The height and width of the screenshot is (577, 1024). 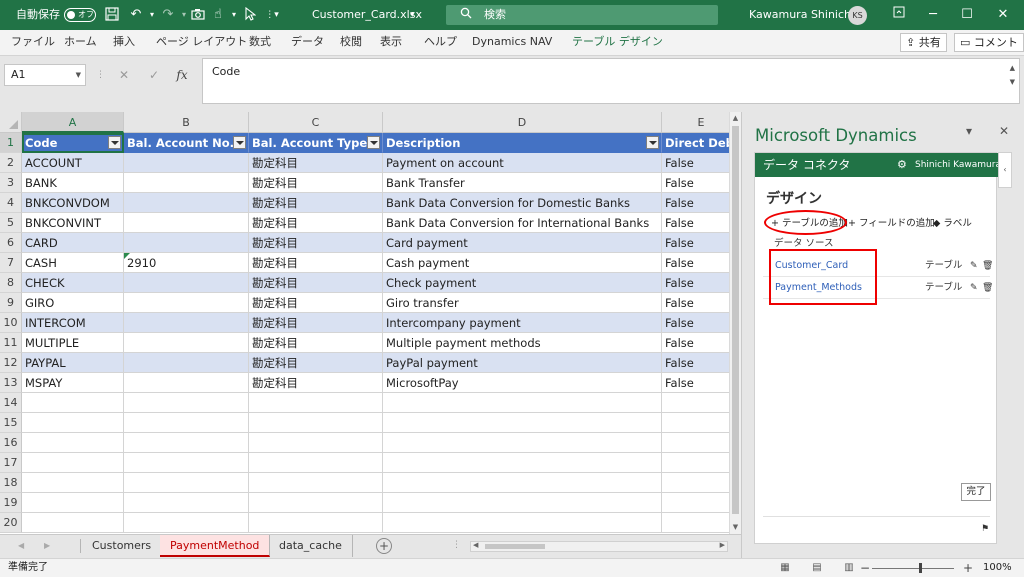 What do you see at coordinates (73, 323) in the screenshot?
I see `cell-code: INTERCOM` at bounding box center [73, 323].